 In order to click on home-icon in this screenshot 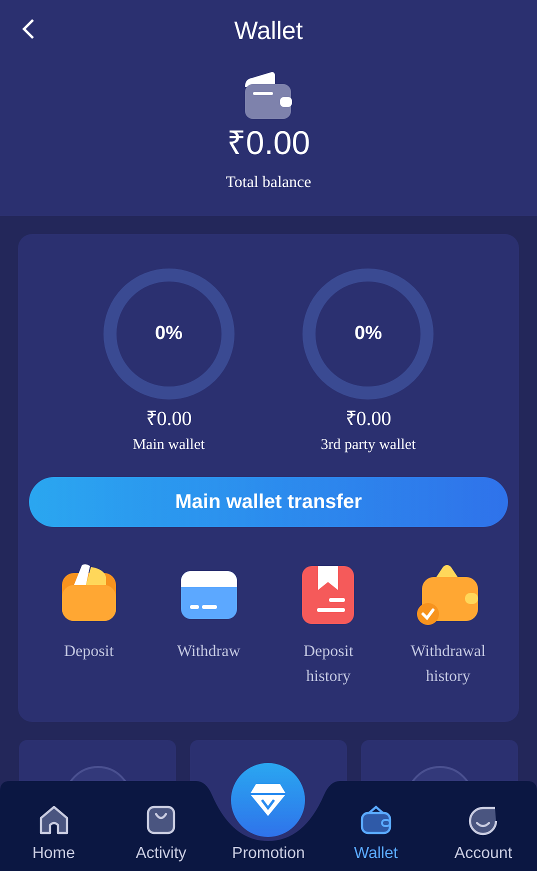, I will do `click(54, 820)`.